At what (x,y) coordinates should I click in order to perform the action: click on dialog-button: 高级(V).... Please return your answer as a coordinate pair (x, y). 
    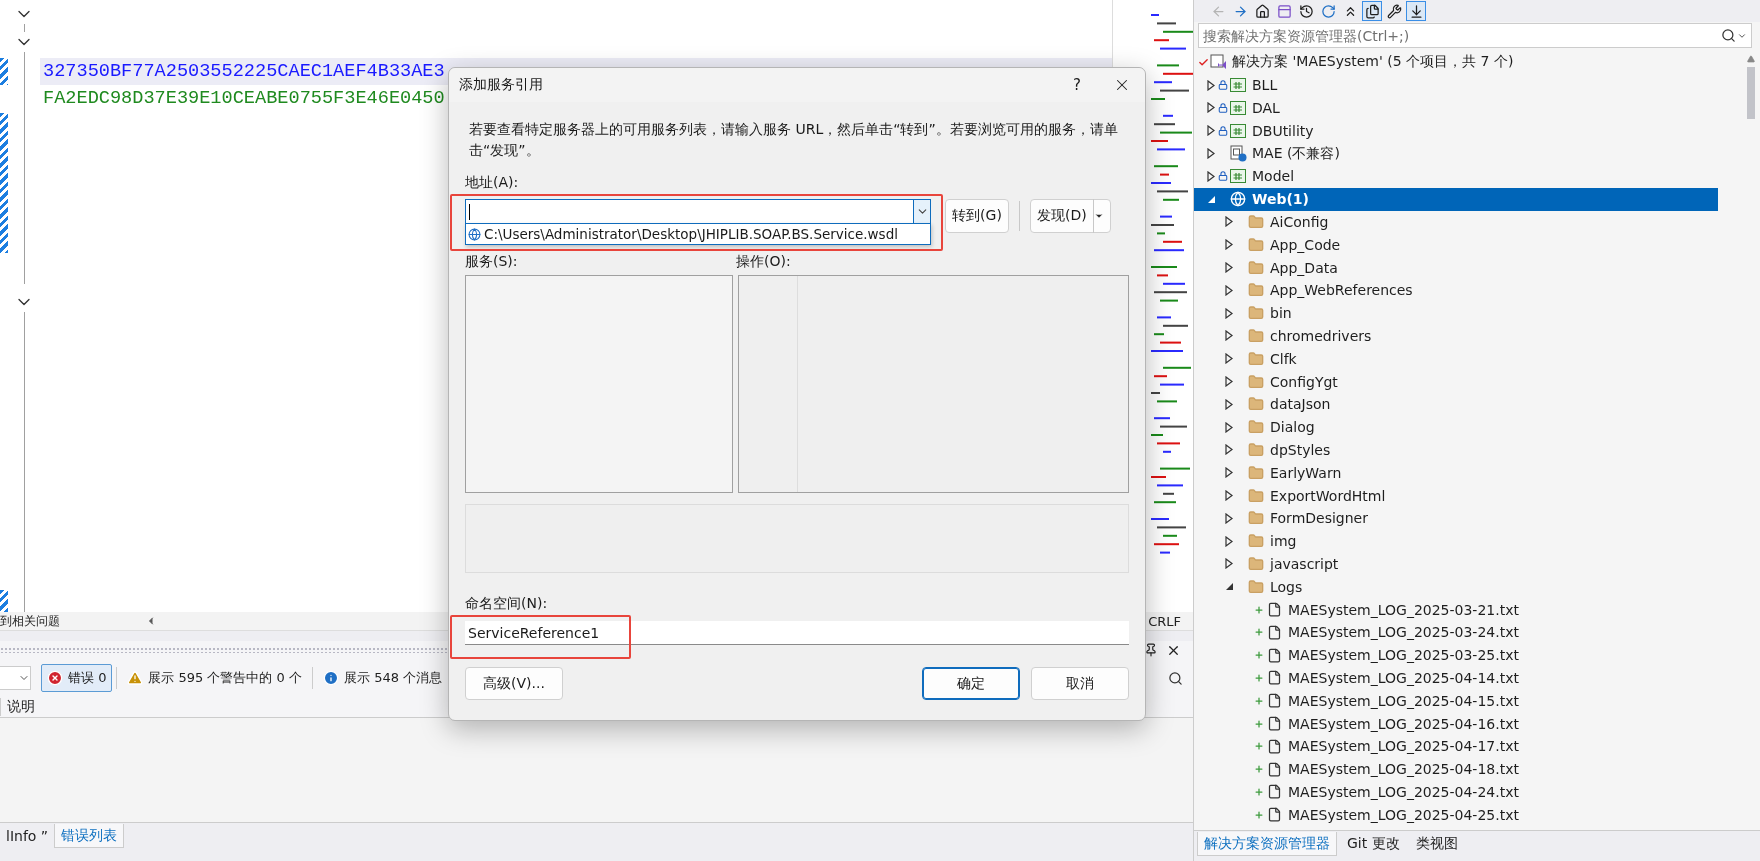
    Looking at the image, I should click on (514, 683).